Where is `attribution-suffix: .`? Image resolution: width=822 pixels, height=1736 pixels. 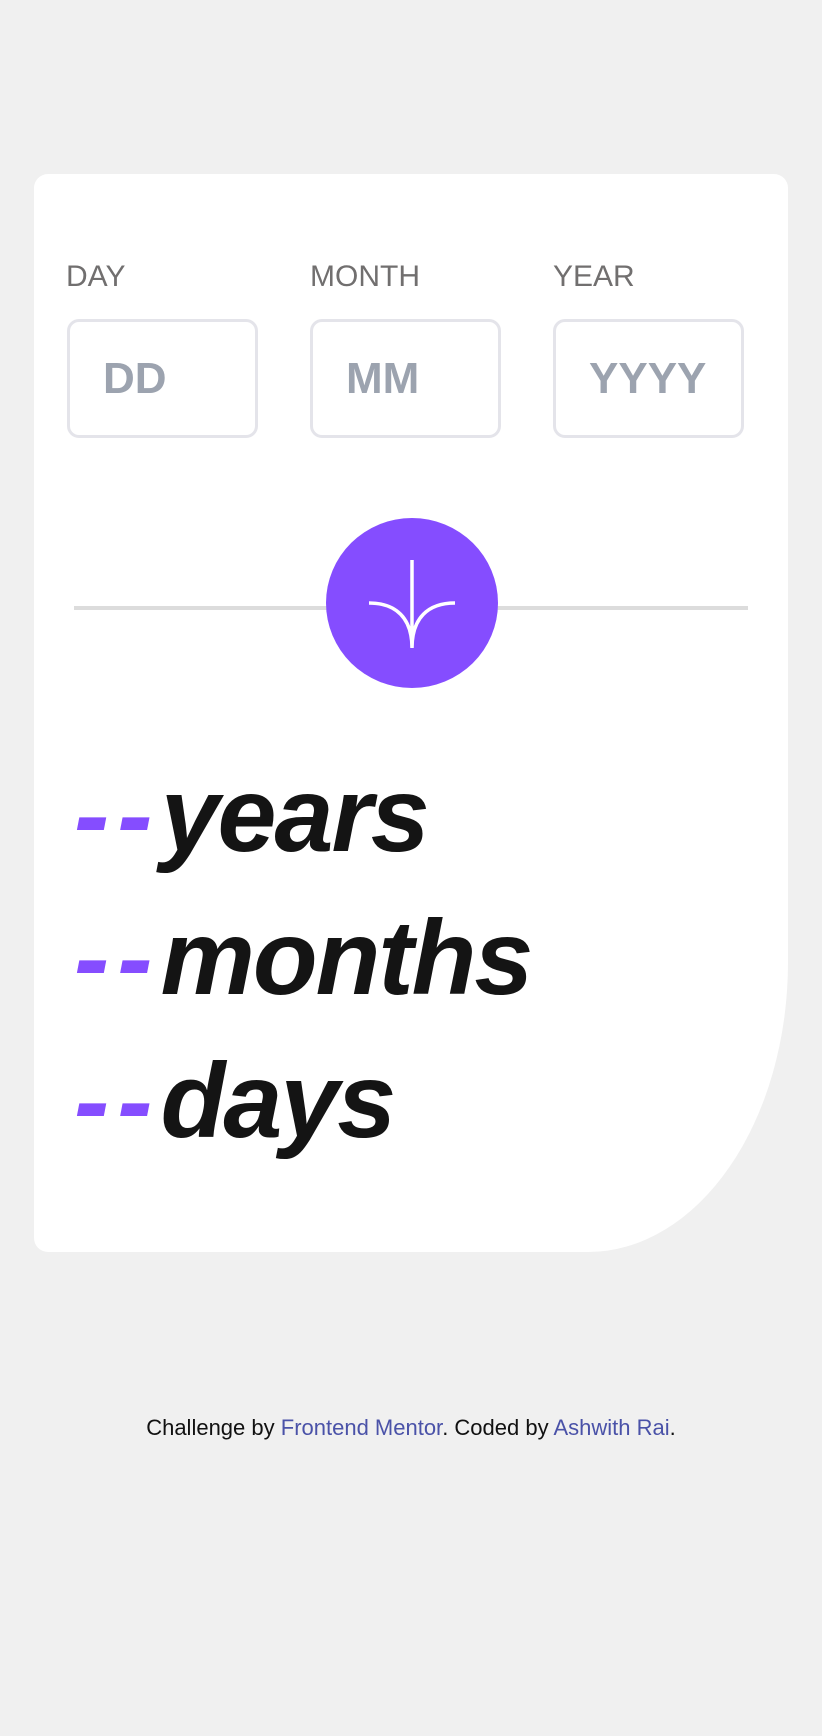 attribution-suffix: . is located at coordinates (672, 1427).